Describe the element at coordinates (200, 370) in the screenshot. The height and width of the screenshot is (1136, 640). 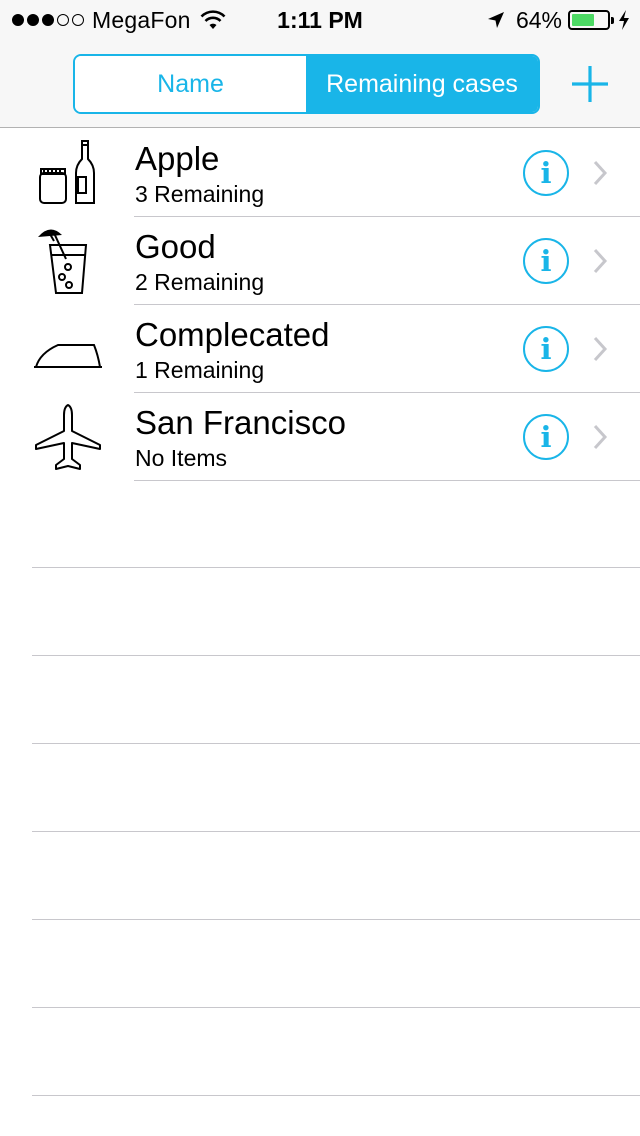
I see `item-subtitle: 1 Remaining` at that location.